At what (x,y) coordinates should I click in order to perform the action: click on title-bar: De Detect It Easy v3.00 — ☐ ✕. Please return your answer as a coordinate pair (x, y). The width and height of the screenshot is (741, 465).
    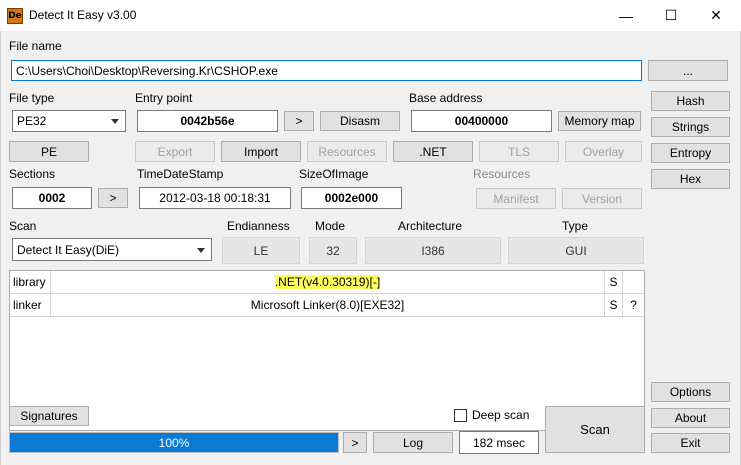
    Looking at the image, I should click on (370, 15).